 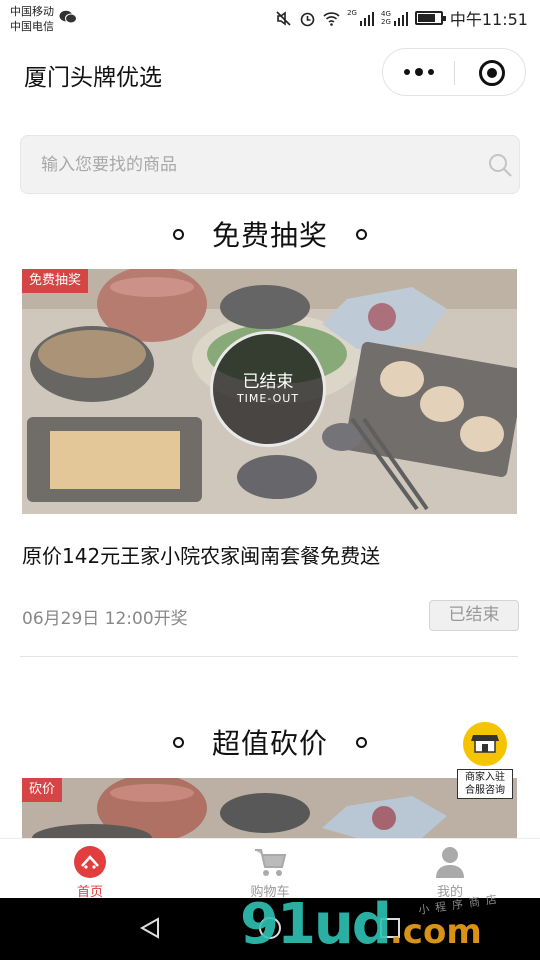 What do you see at coordinates (394, 18) in the screenshot?
I see `signal-4g-icon: 4G 2G` at bounding box center [394, 18].